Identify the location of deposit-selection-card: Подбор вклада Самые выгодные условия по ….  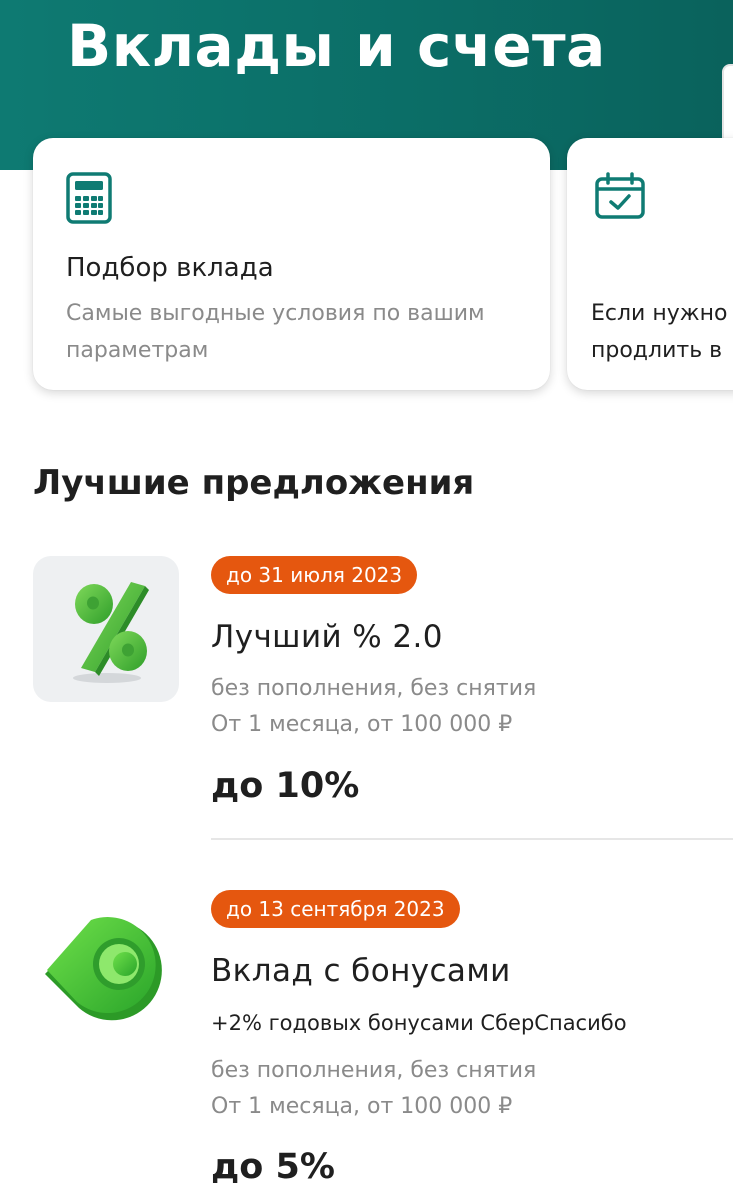
(291, 264).